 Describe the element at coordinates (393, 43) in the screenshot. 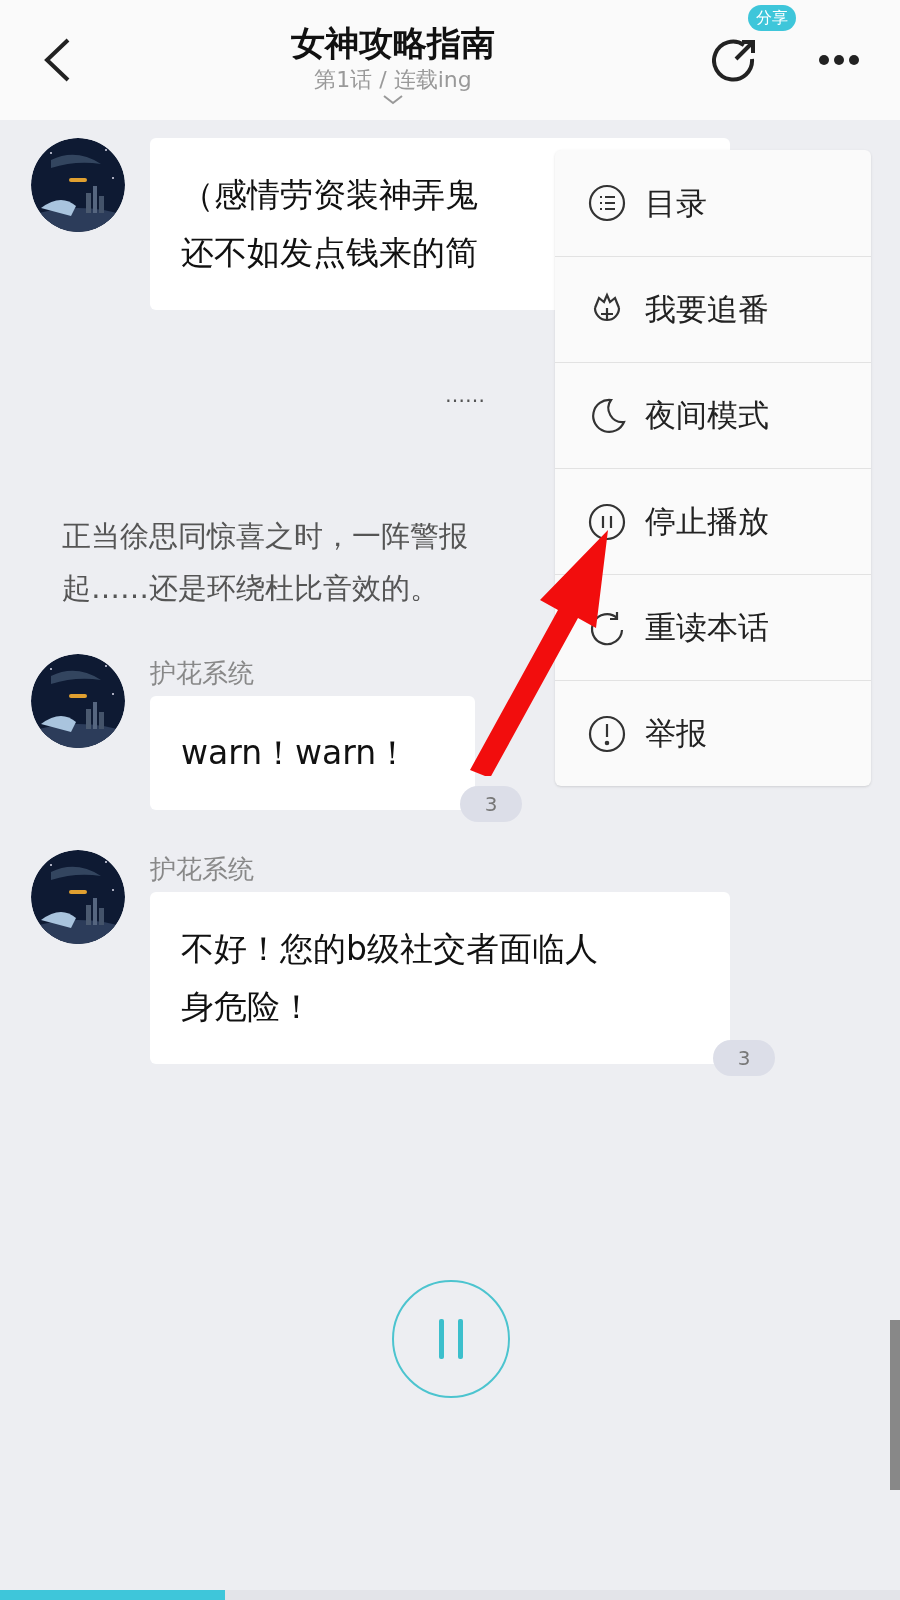

I see `page-title: 女神攻略指南` at that location.